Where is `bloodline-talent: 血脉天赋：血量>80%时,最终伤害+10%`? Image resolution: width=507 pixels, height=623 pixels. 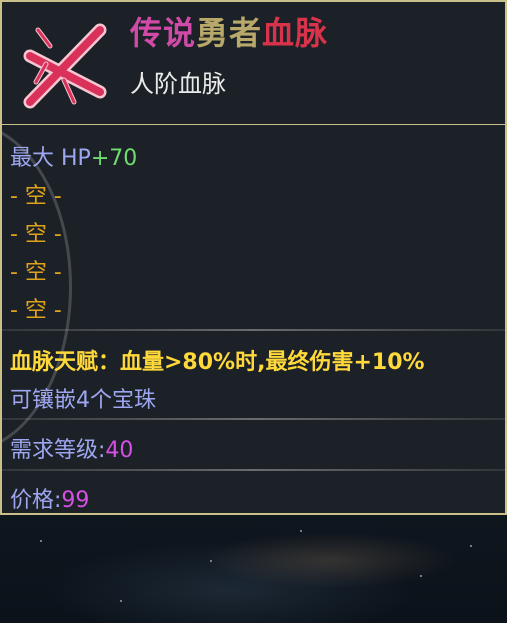 bloodline-talent: 血脉天赋：血量>80%时,最终伤害+10% is located at coordinates (217, 362).